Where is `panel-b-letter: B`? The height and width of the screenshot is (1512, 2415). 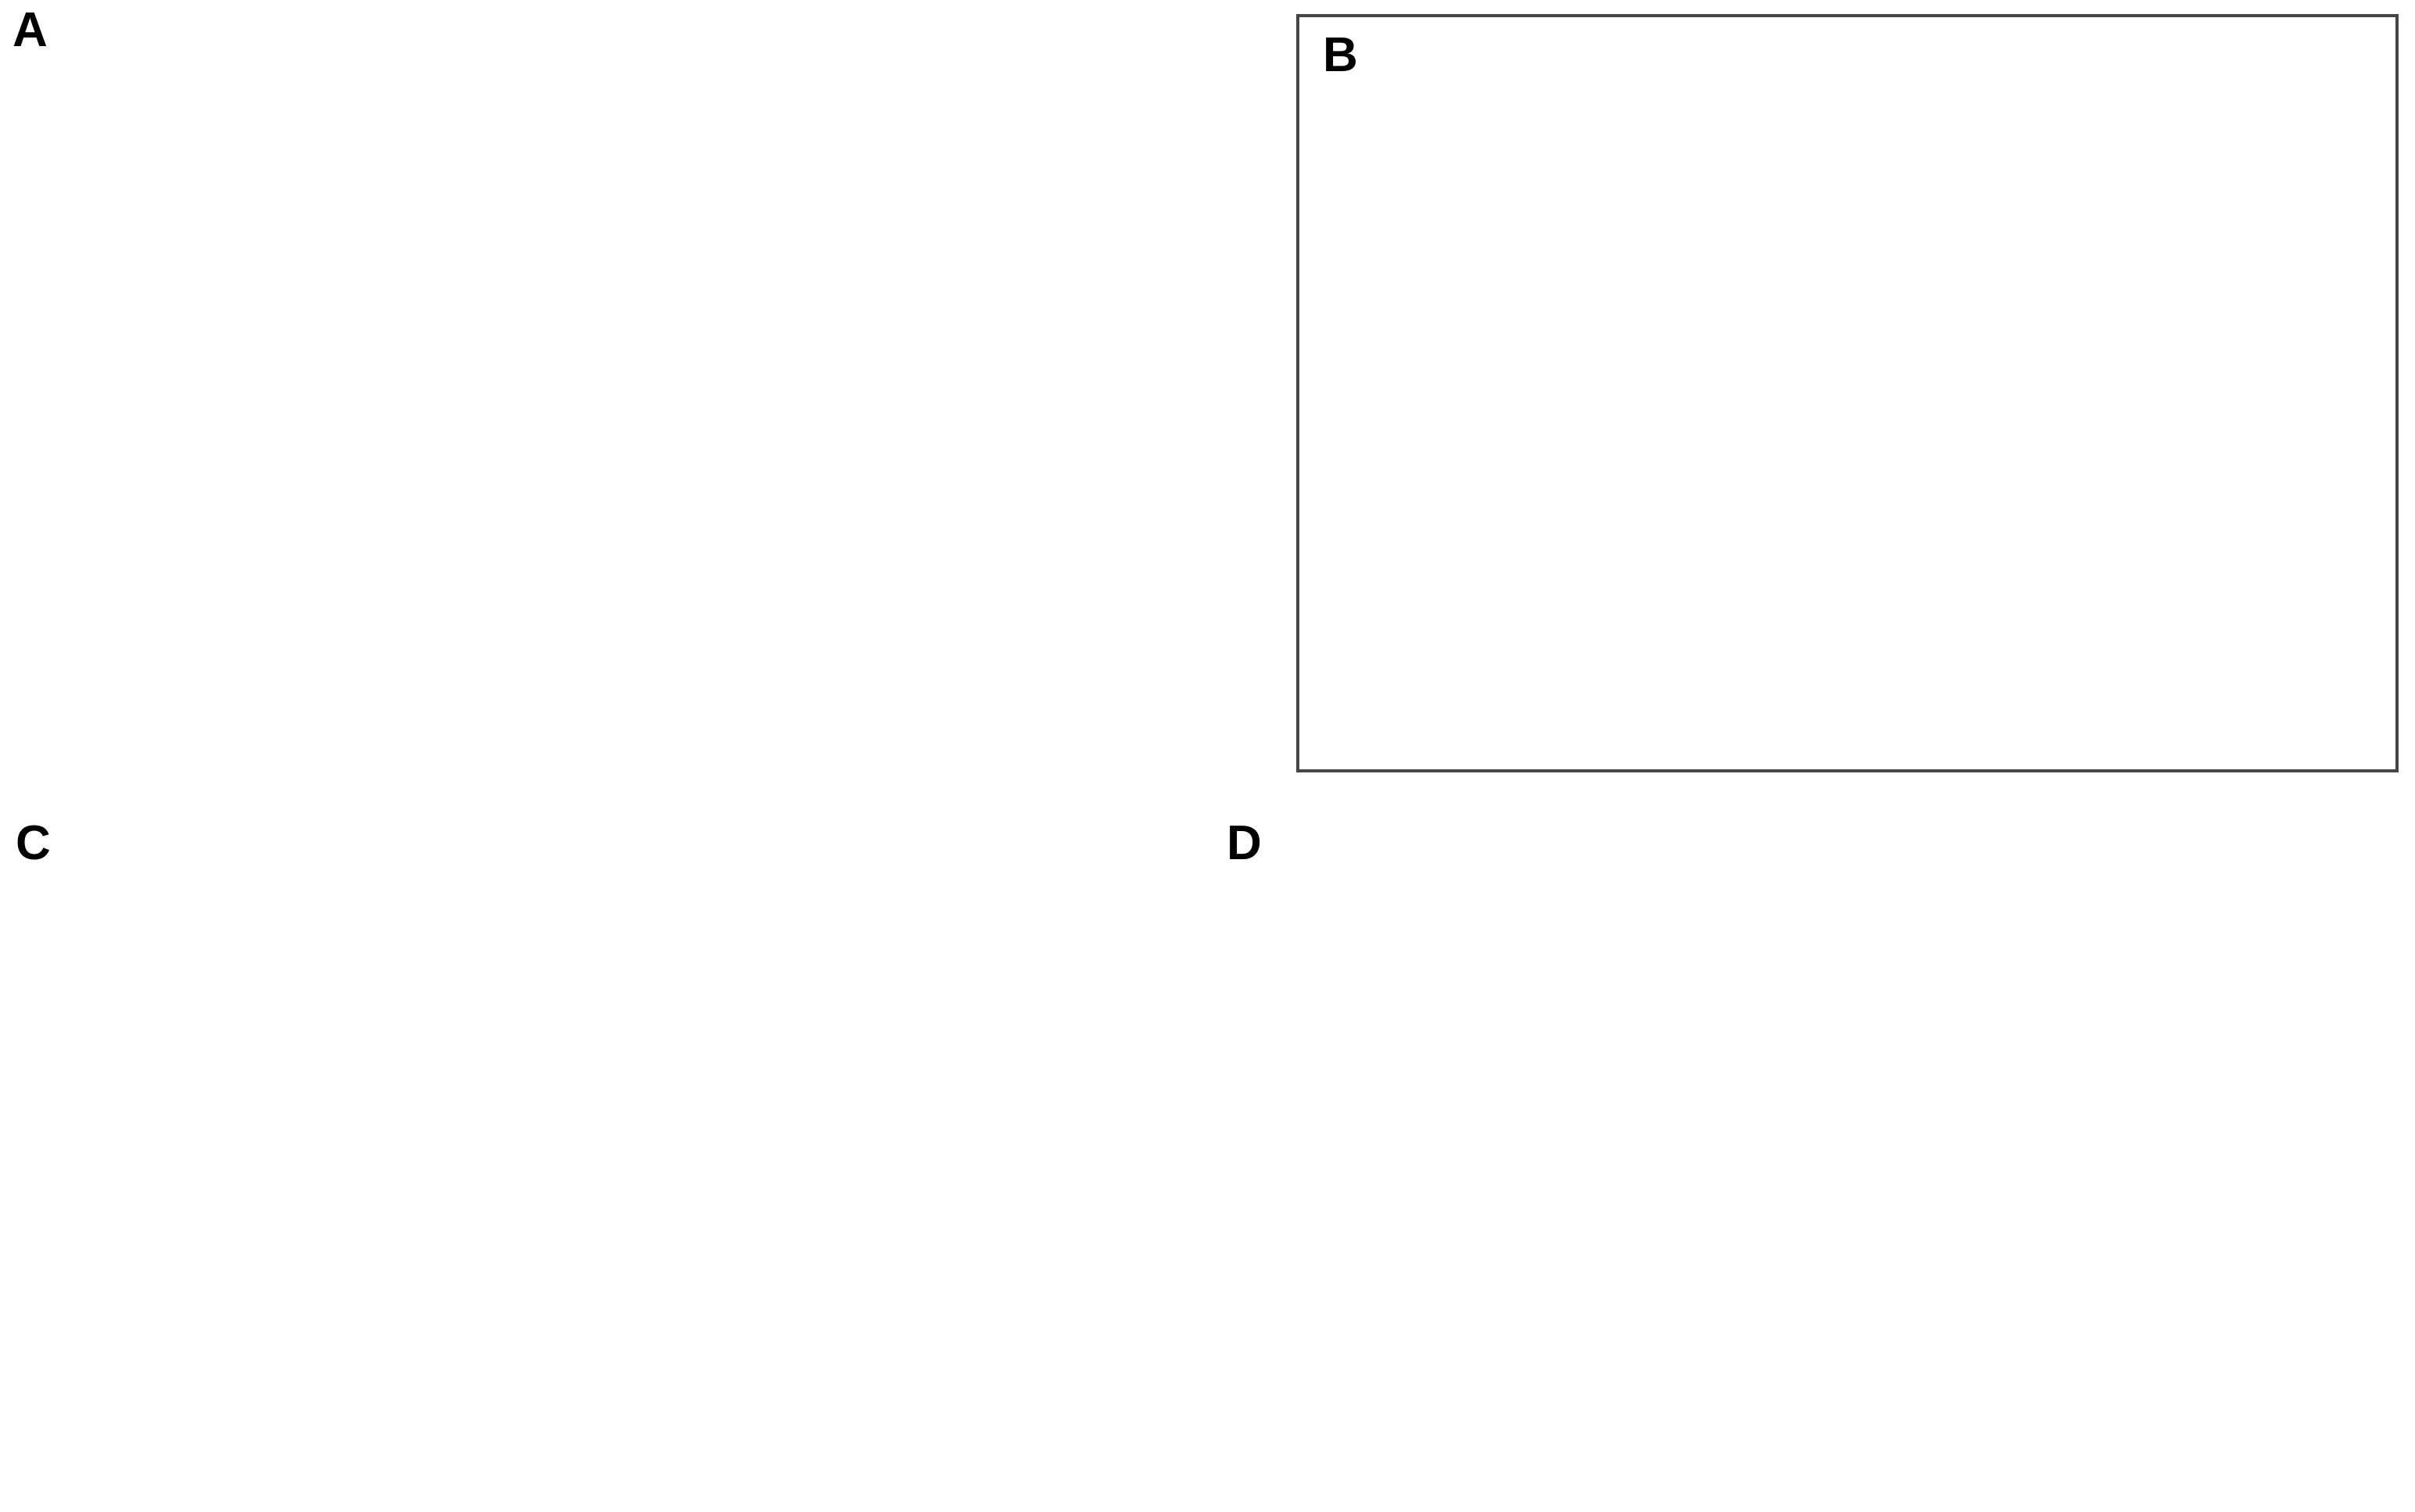
panel-b-letter: B is located at coordinates (1340, 55).